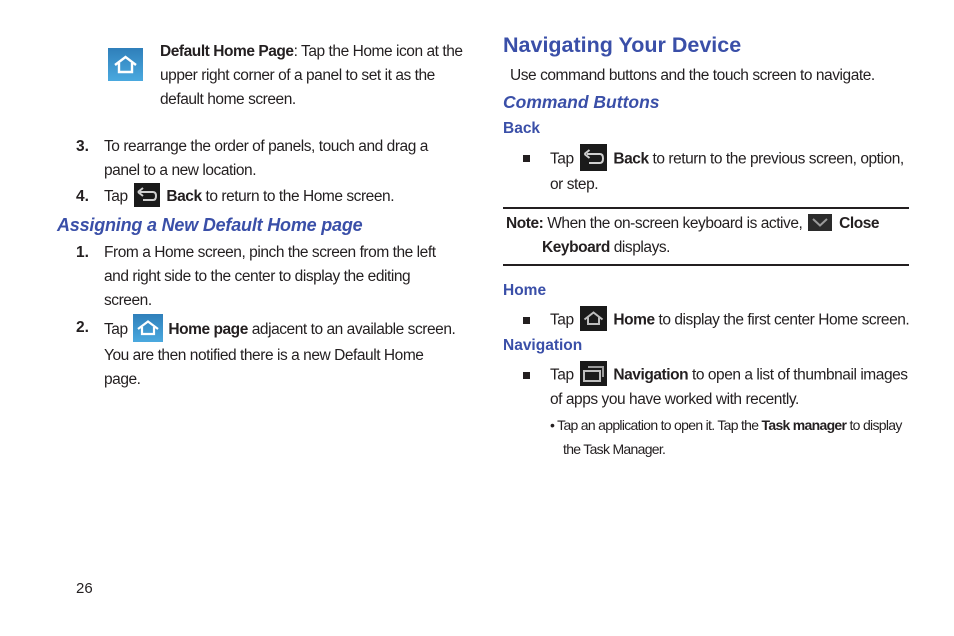  Describe the element at coordinates (353, 330) in the screenshot. I see `step-line: adjacent to an available screen.` at that location.